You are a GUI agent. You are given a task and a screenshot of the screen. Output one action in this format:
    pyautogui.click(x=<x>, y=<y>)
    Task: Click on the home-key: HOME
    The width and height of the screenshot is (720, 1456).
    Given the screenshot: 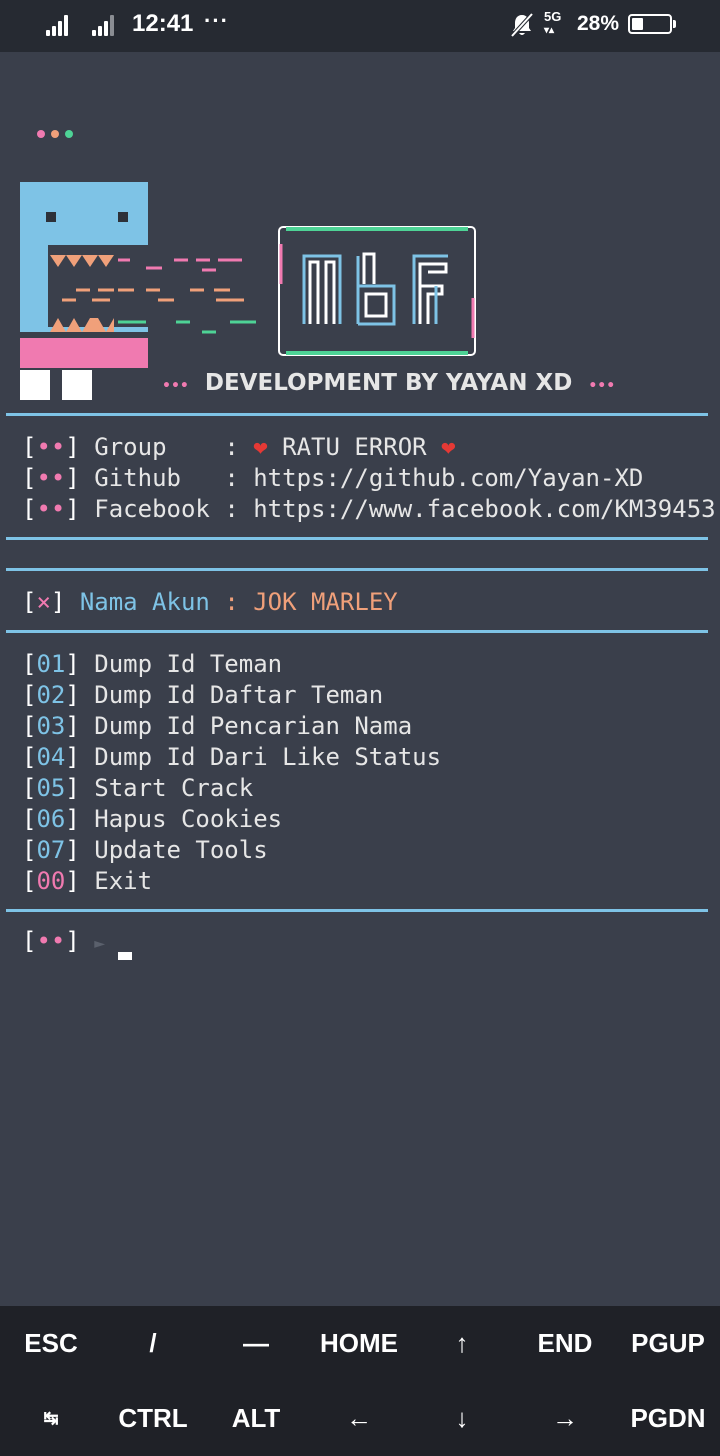 What is the action you would take?
    pyautogui.click(x=359, y=1343)
    